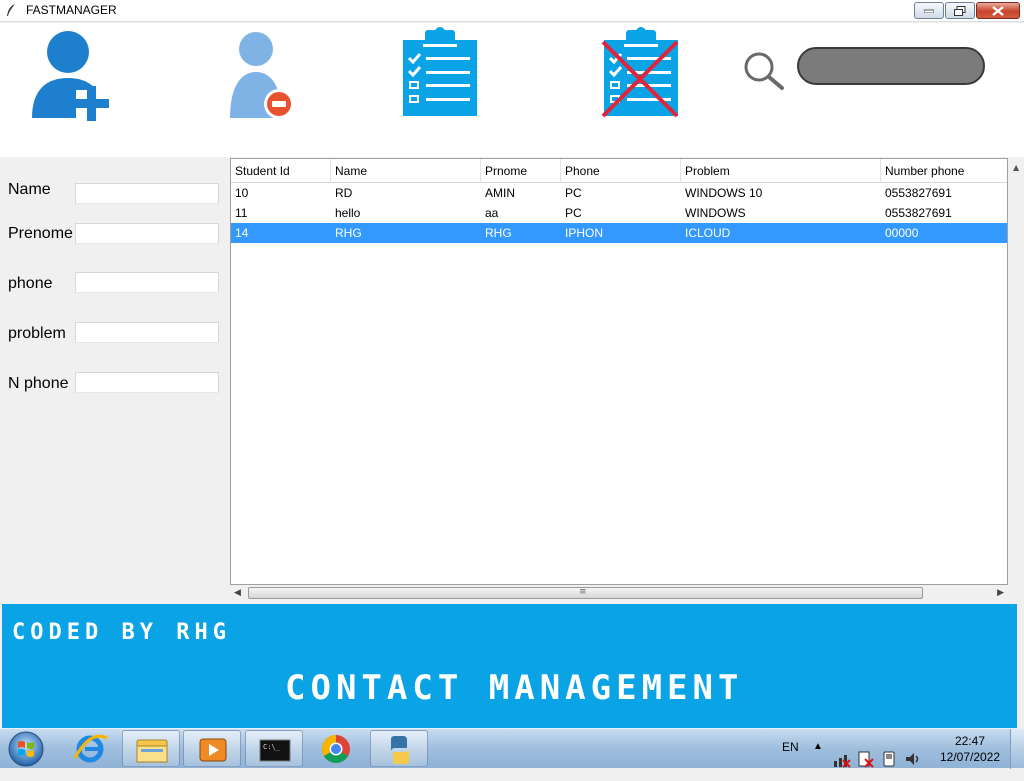  Describe the element at coordinates (619, 233) in the screenshot. I see `table-row-selected: 14 RHG RHG IPHON ICLOUD 00000` at that location.